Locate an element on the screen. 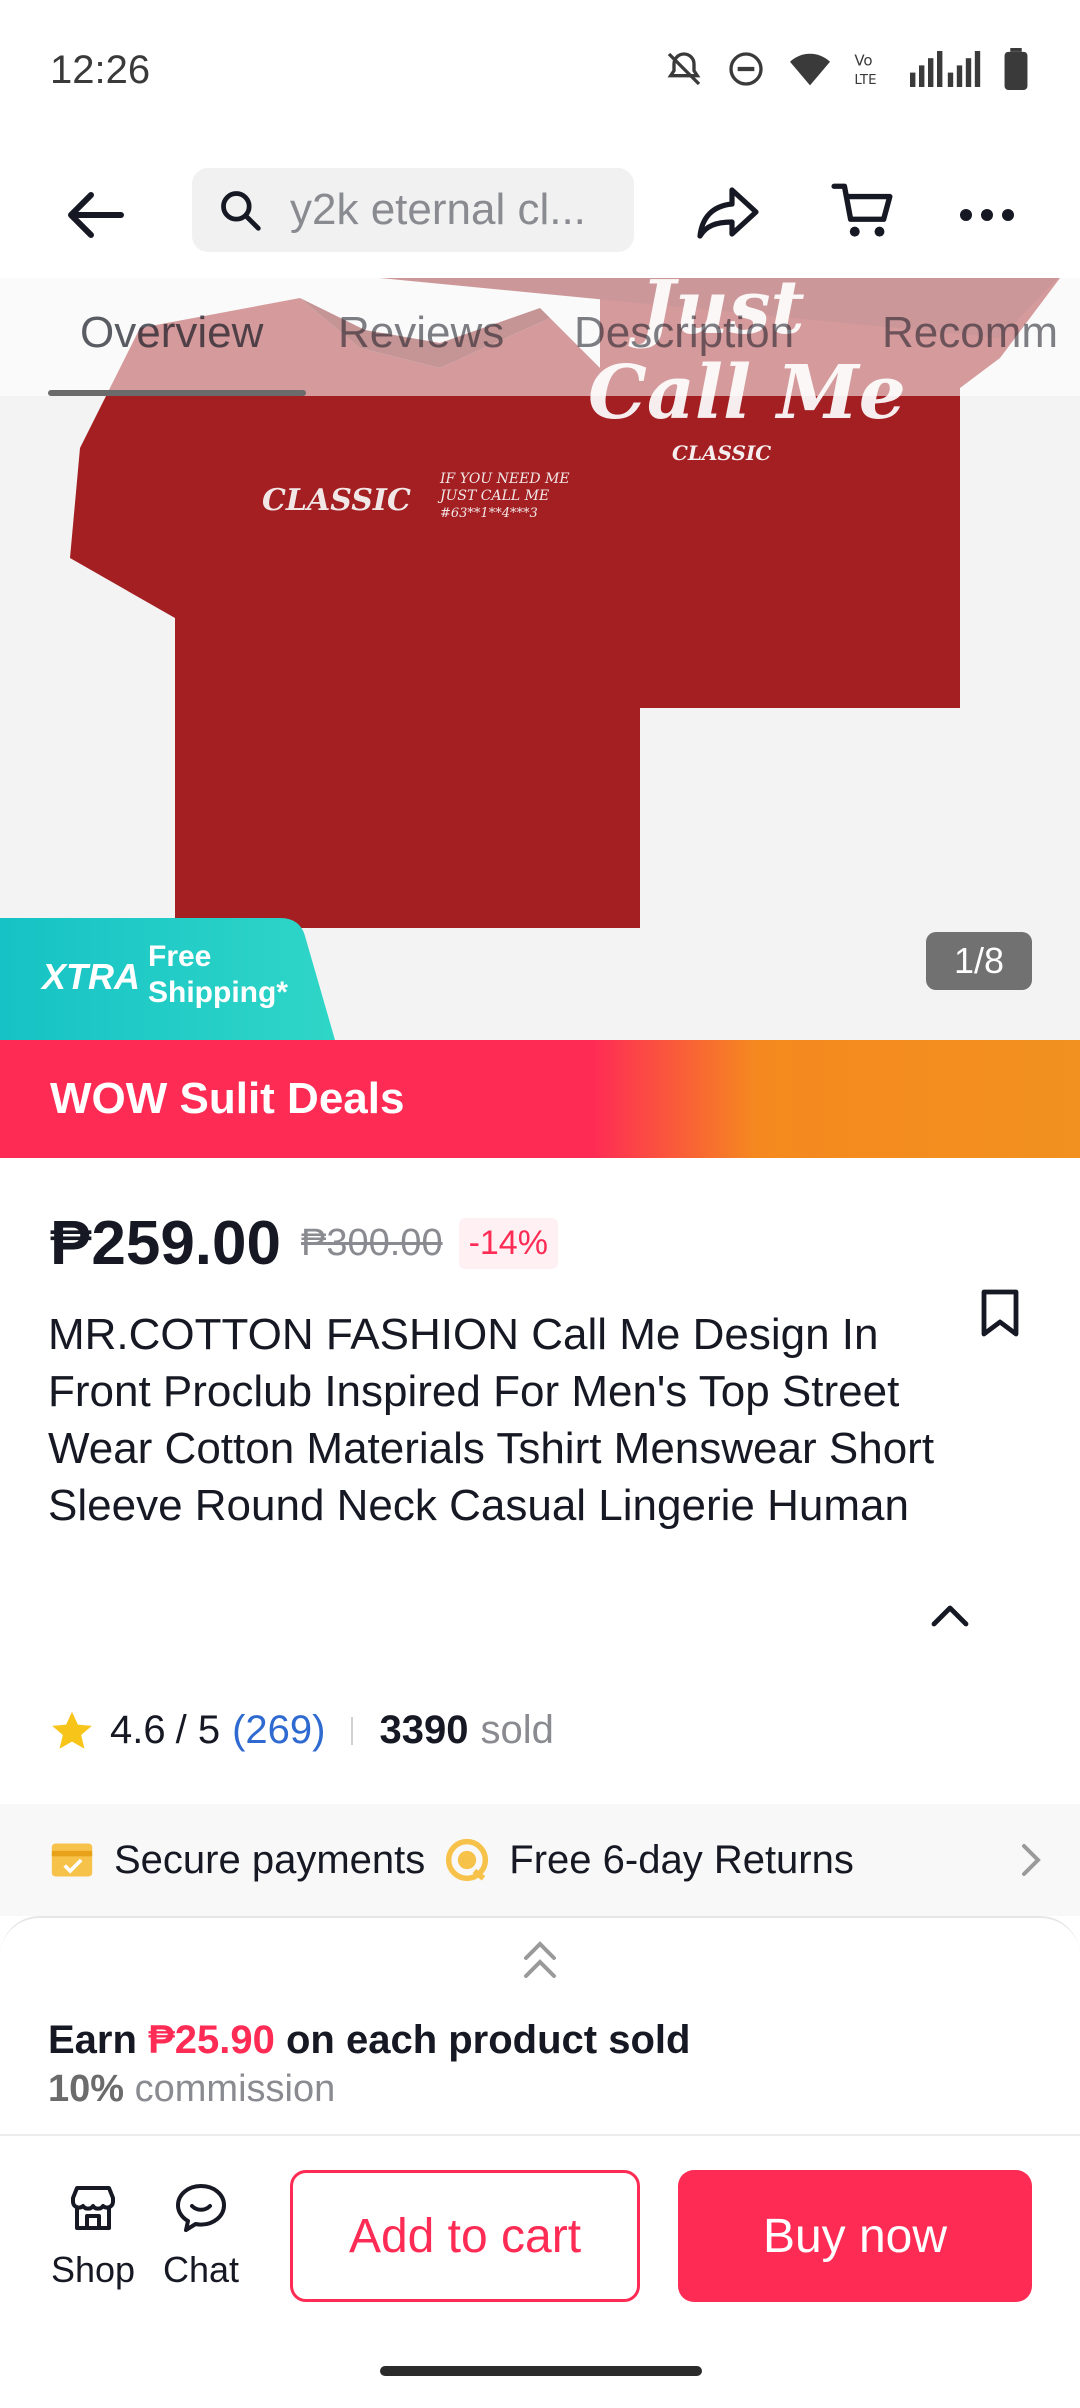 This screenshot has height=2408, width=1080. svg-text: JUST CALL ME is located at coordinates (493, 496).